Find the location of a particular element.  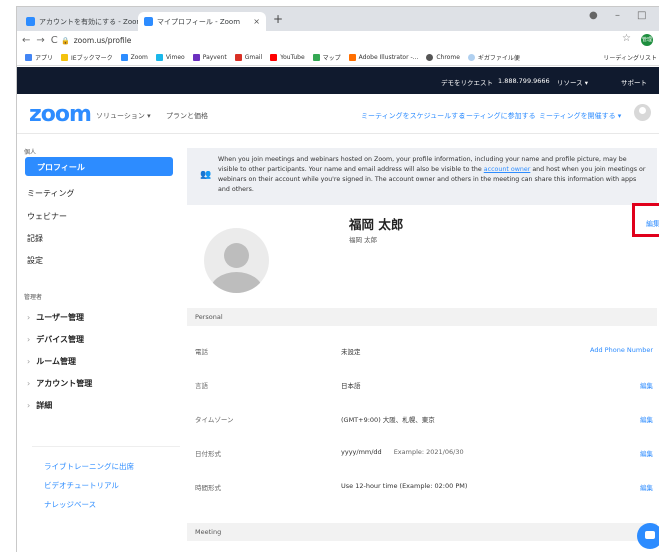

bookmark-item: Chrome is located at coordinates (443, 57).